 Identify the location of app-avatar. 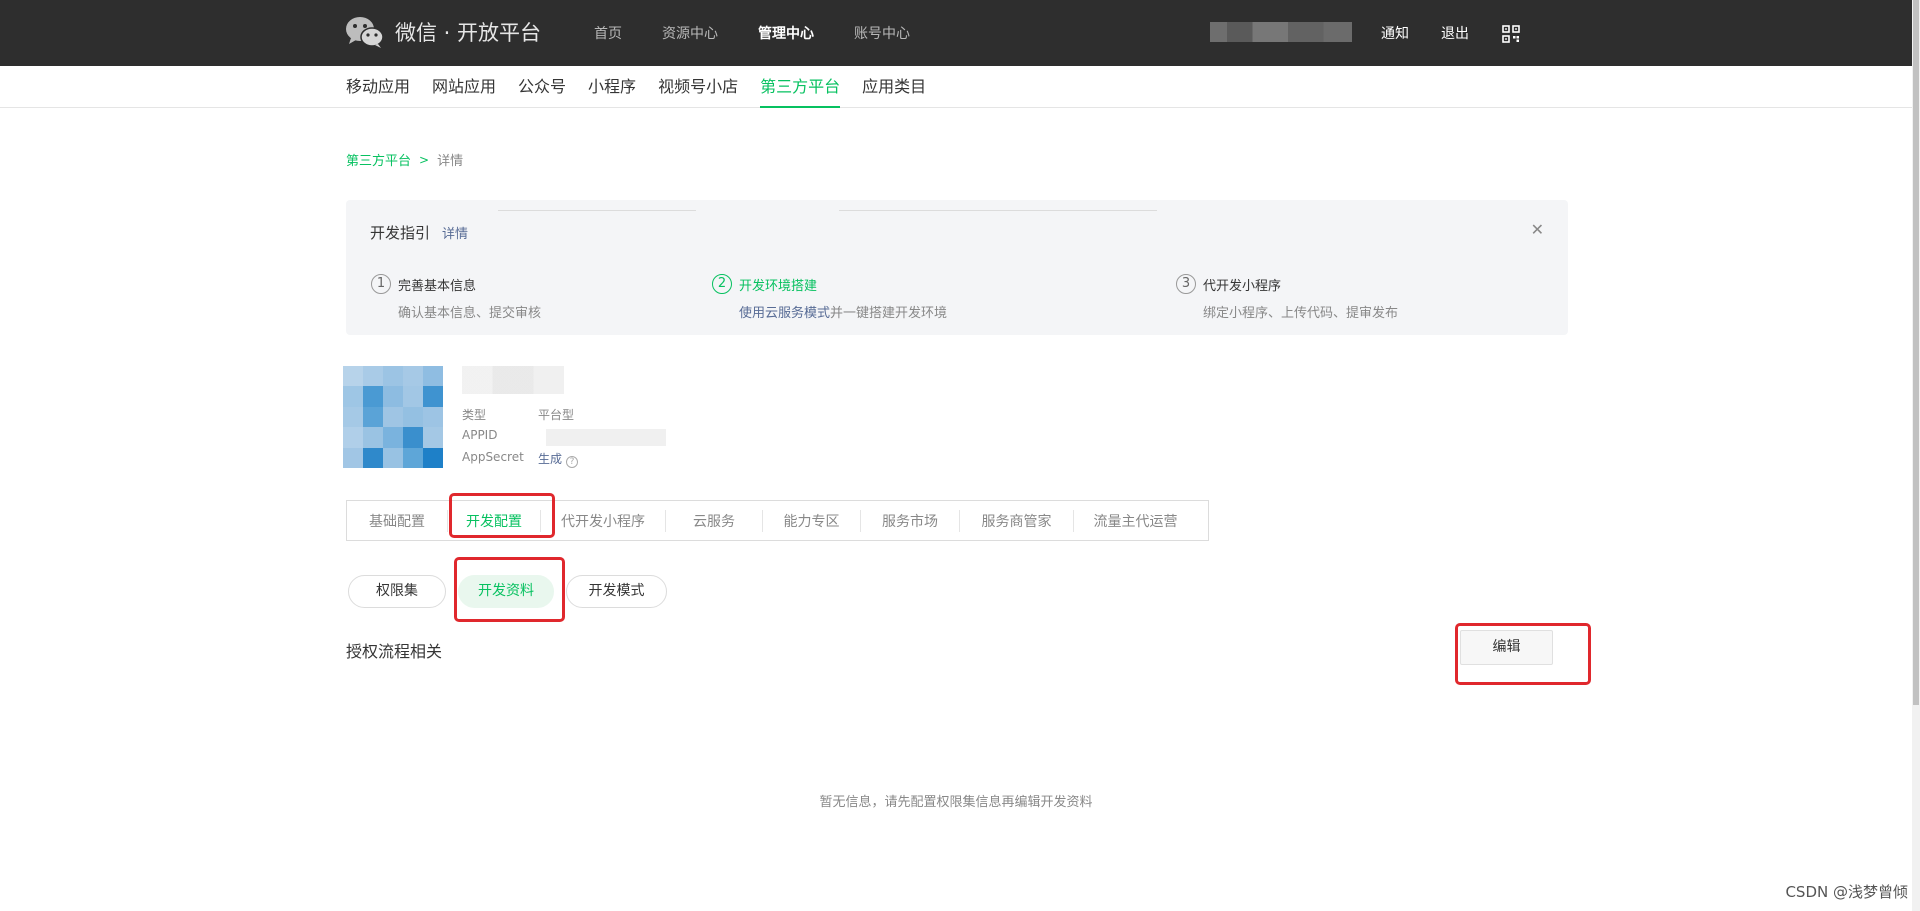
(393, 417).